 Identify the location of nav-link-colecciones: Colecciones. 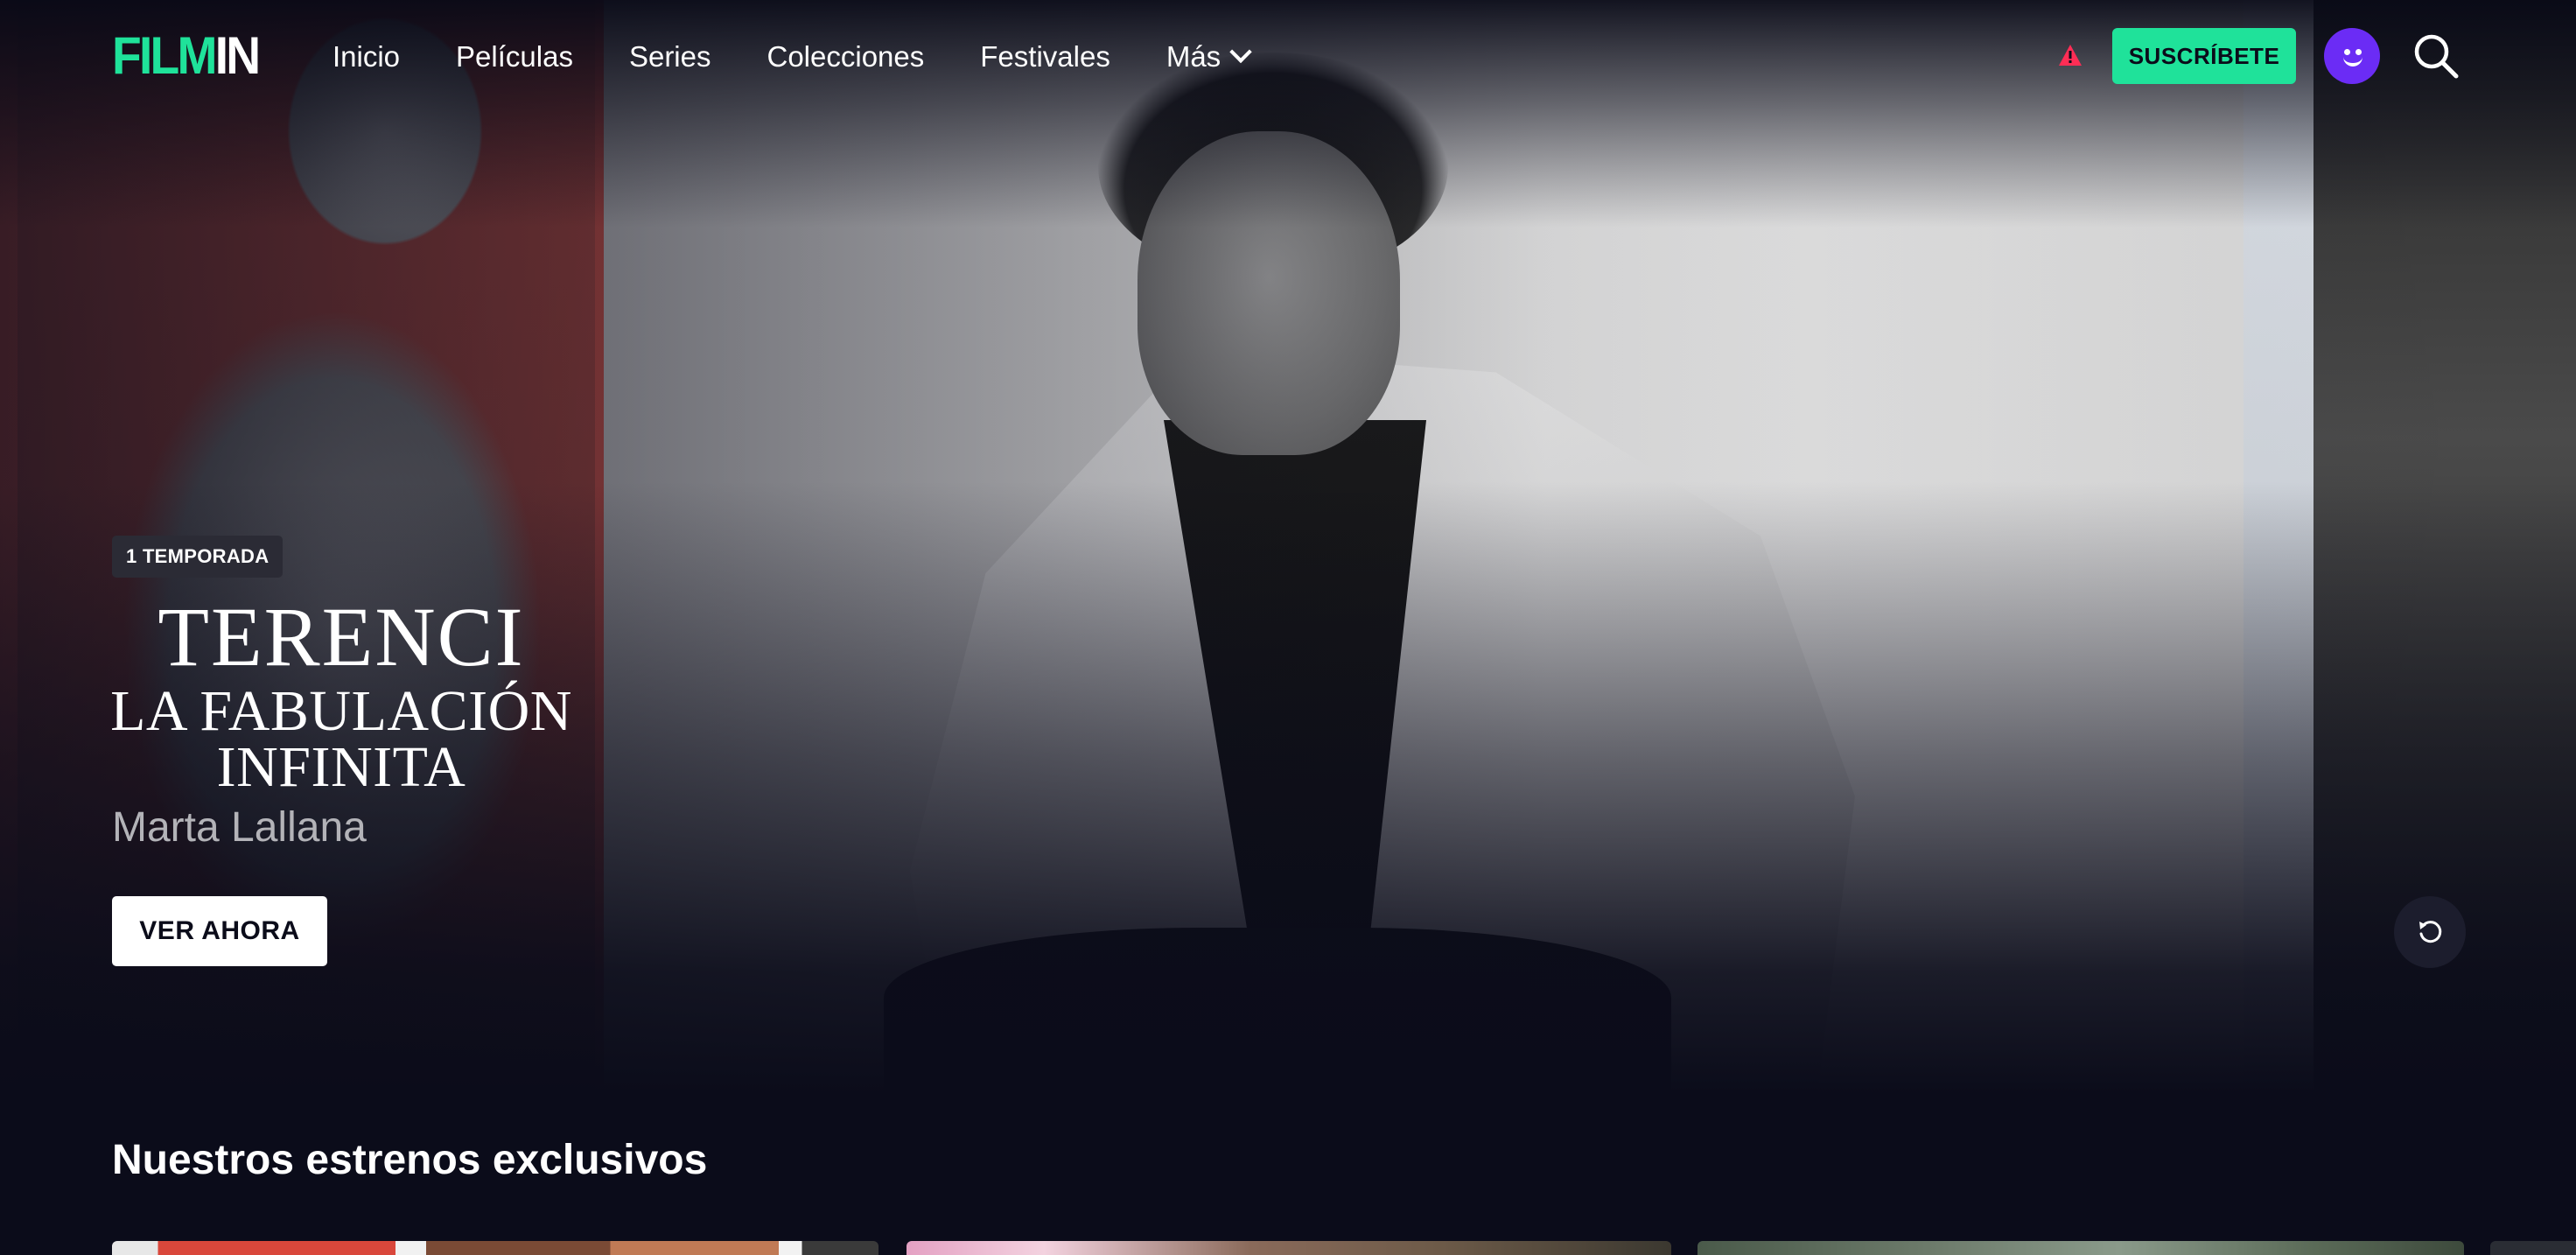
(846, 57).